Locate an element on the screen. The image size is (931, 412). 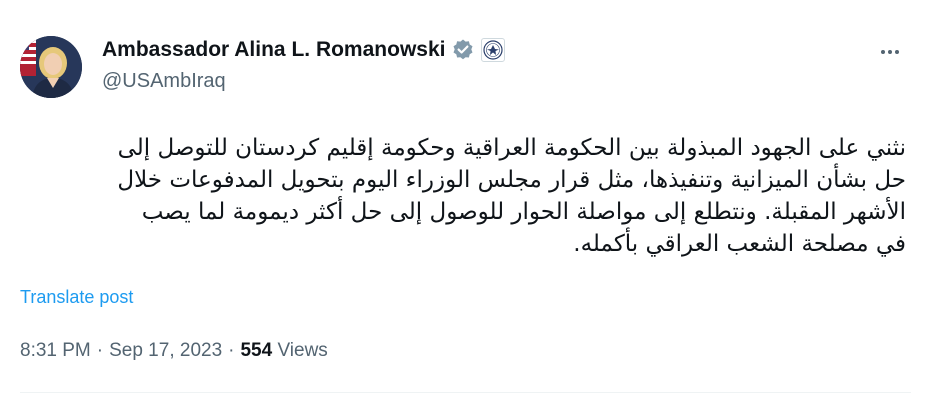
us-seal-icon is located at coordinates (493, 50).